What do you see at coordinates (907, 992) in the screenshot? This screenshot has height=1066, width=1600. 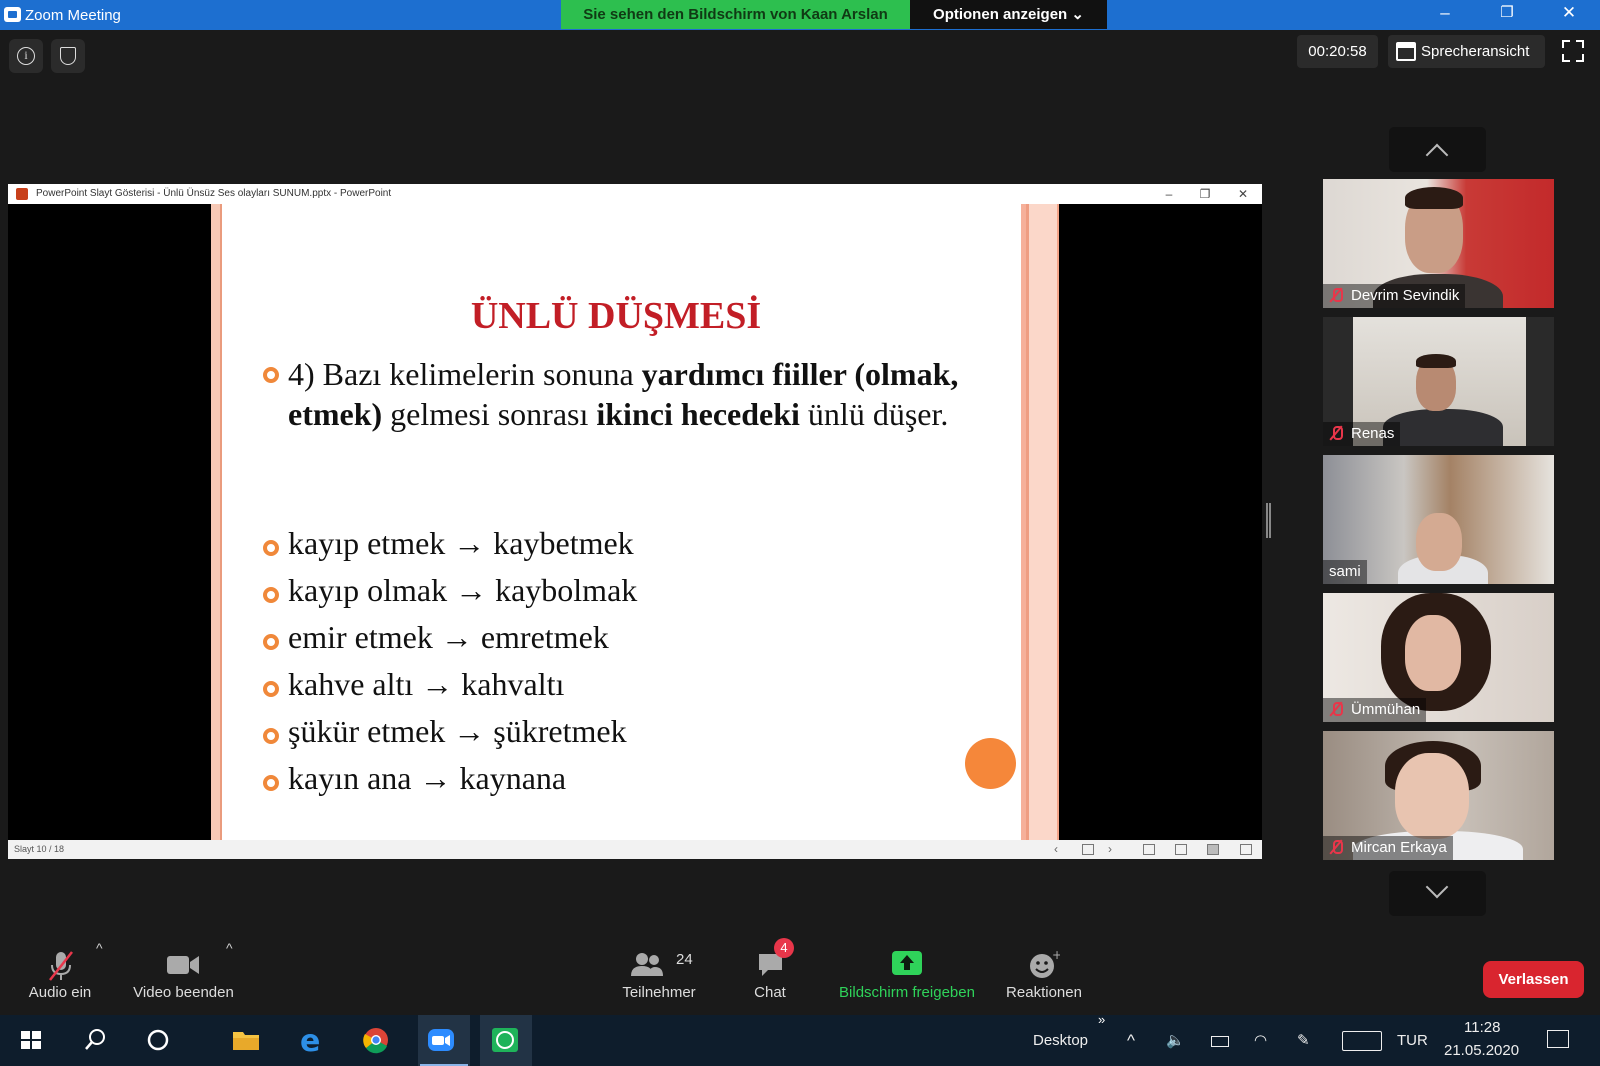 I see `share-screen-label: Bildschirm freigeben` at bounding box center [907, 992].